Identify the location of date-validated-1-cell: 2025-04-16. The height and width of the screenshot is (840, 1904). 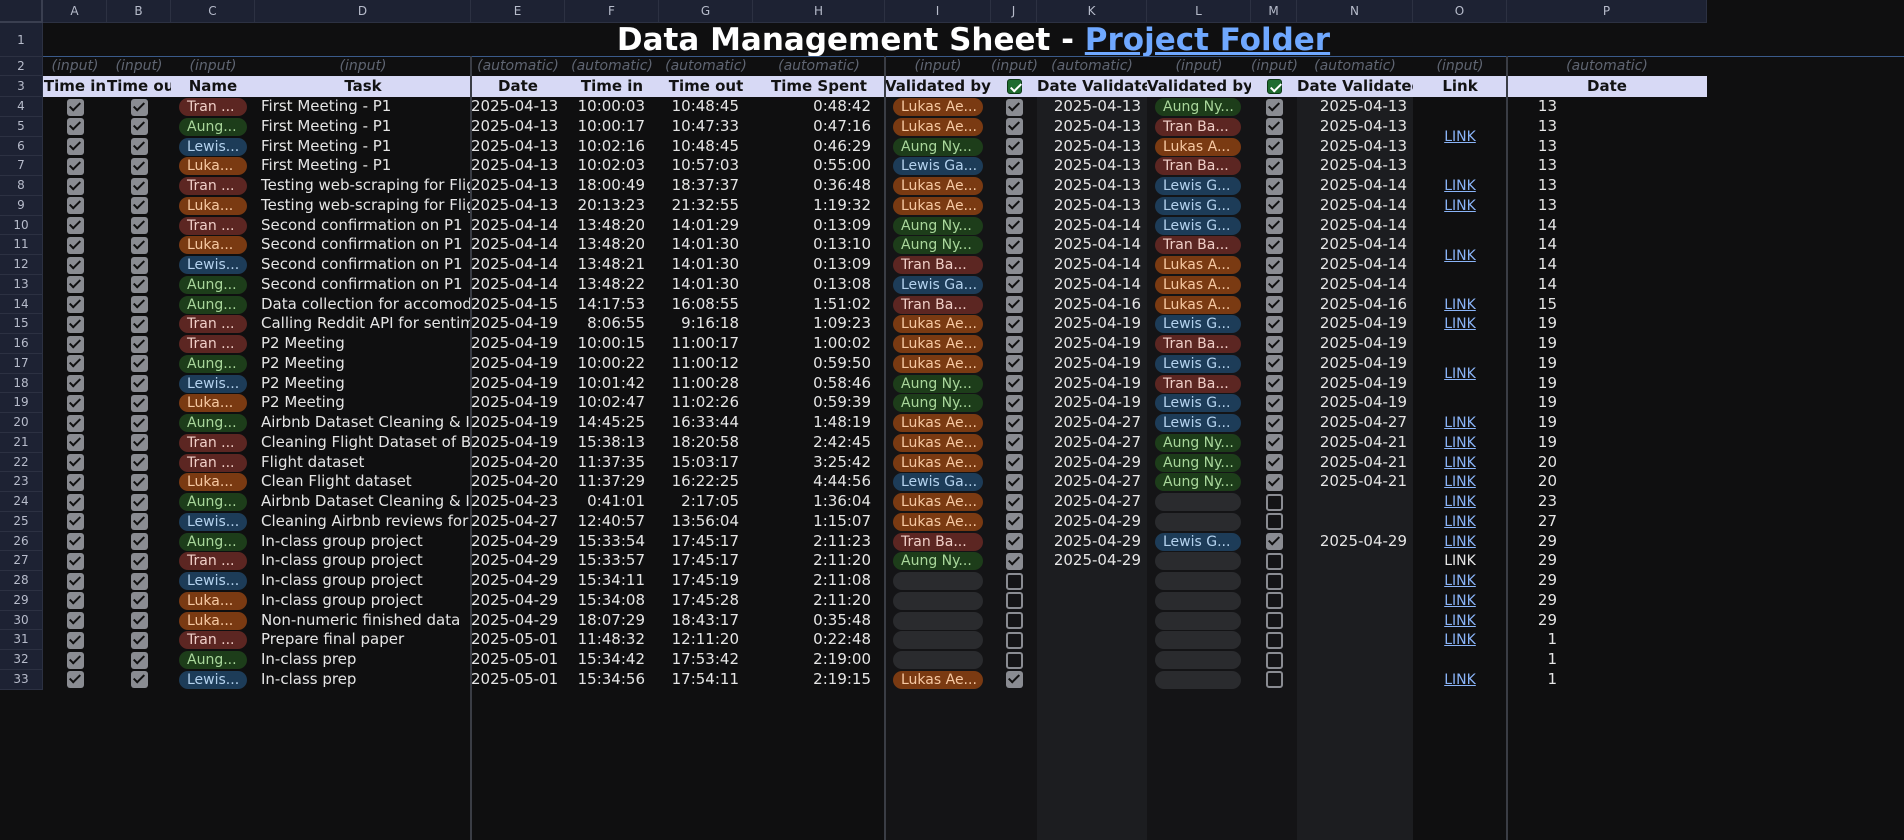
(1092, 305).